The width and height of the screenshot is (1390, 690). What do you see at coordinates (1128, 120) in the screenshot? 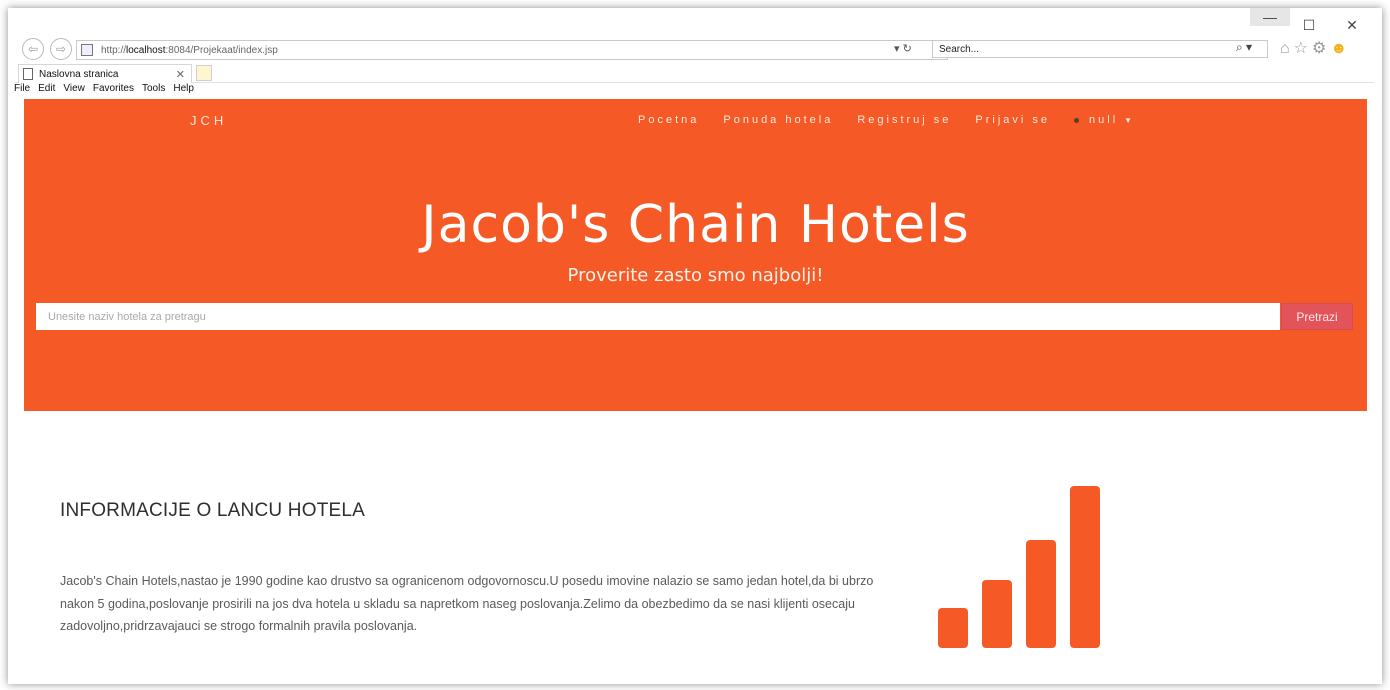
I see `caret-down-icon: ▼` at bounding box center [1128, 120].